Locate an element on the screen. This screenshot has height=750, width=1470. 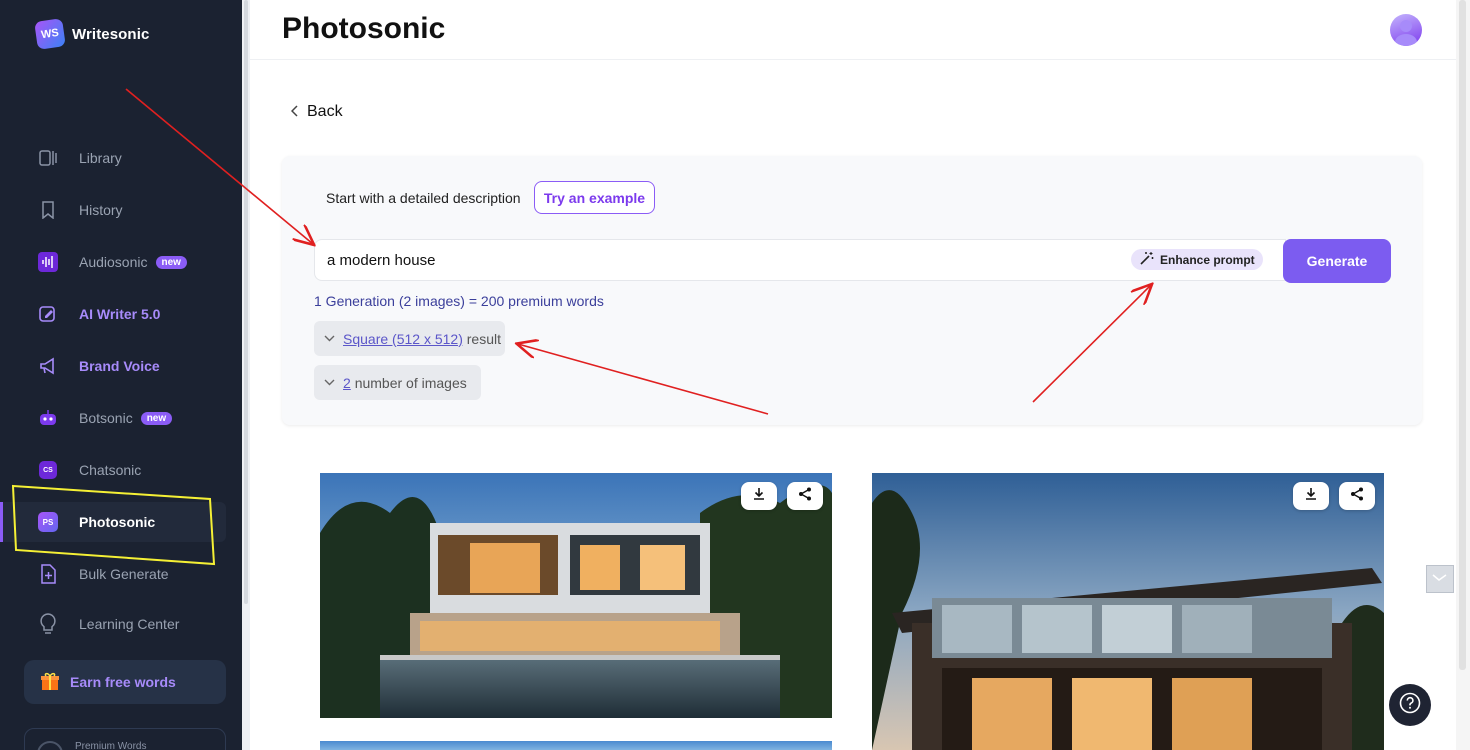
question-mark-icon is located at coordinates (1410, 705).